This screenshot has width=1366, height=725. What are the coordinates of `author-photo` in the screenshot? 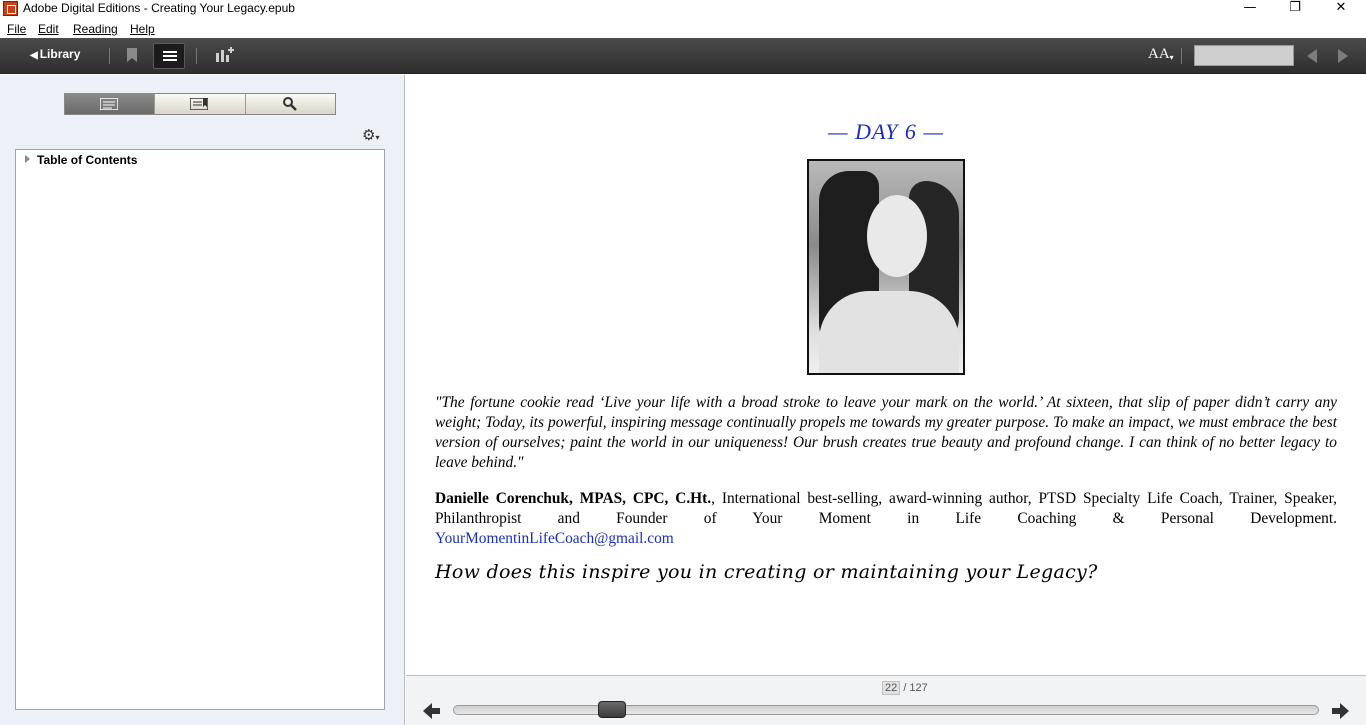 It's located at (886, 267).